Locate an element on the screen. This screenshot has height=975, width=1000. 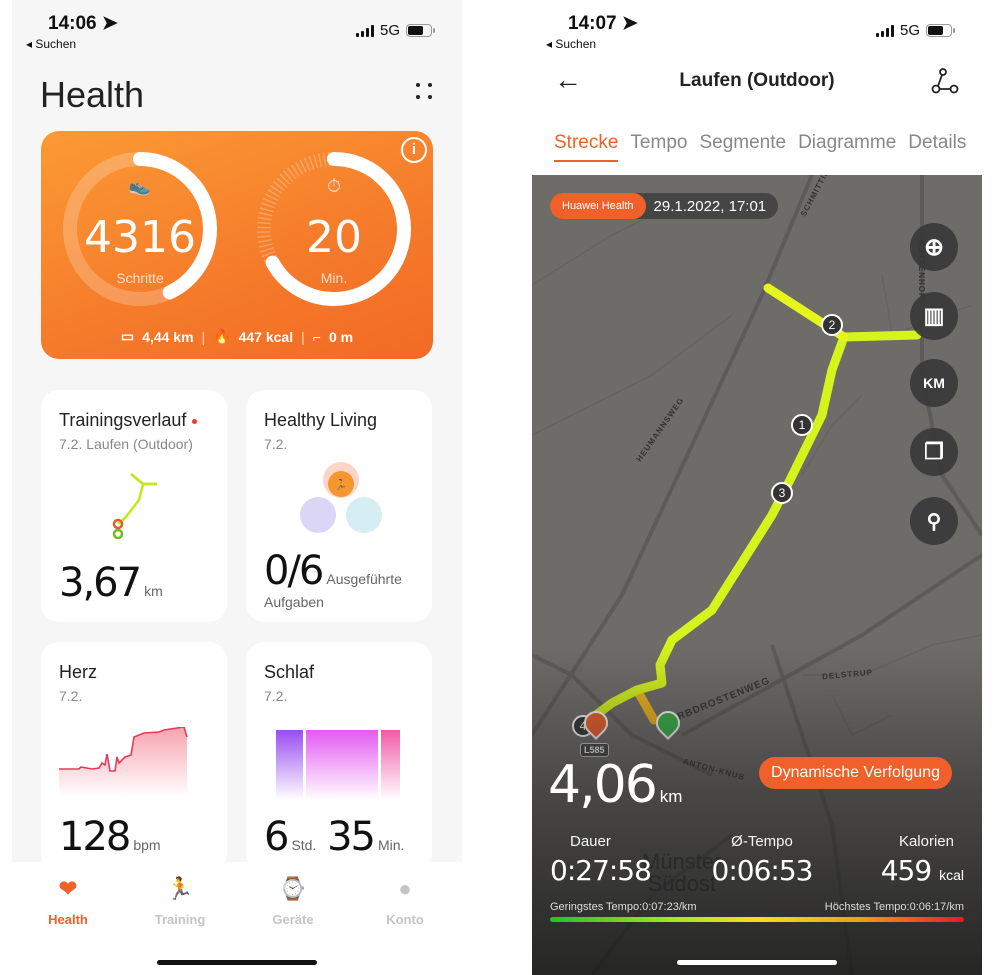
minutes-ring: ⏱ 20 Min. is located at coordinates (334, 229).